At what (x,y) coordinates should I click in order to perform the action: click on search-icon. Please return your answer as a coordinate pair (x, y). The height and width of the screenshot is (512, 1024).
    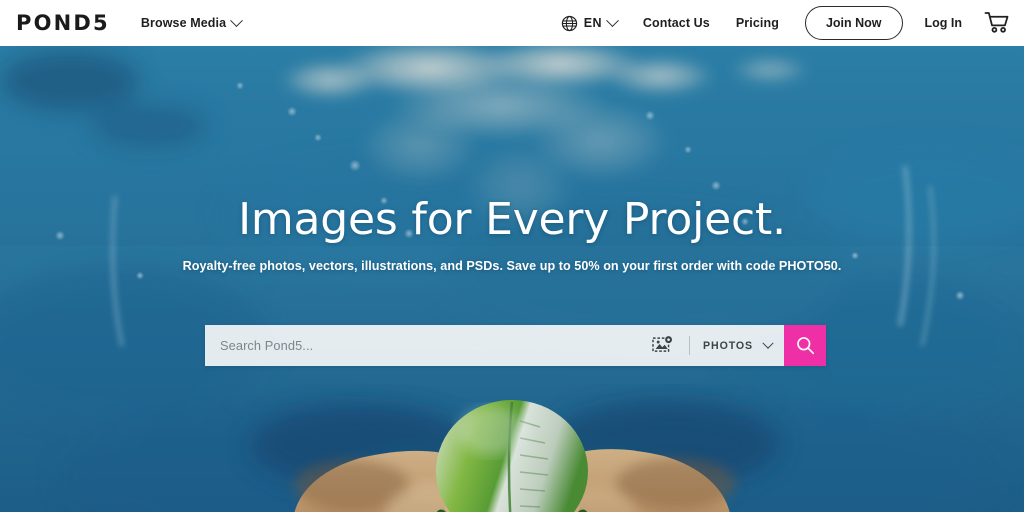
    Looking at the image, I should click on (805, 346).